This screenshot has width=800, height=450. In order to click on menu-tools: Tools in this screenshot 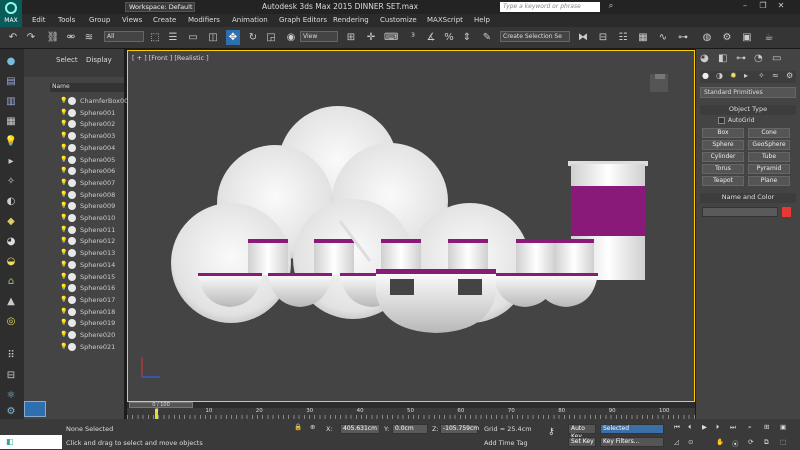, I will do `click(66, 20)`.